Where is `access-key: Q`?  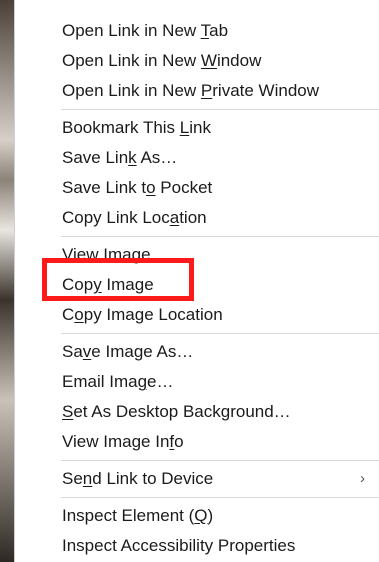
access-key: Q is located at coordinates (201, 515).